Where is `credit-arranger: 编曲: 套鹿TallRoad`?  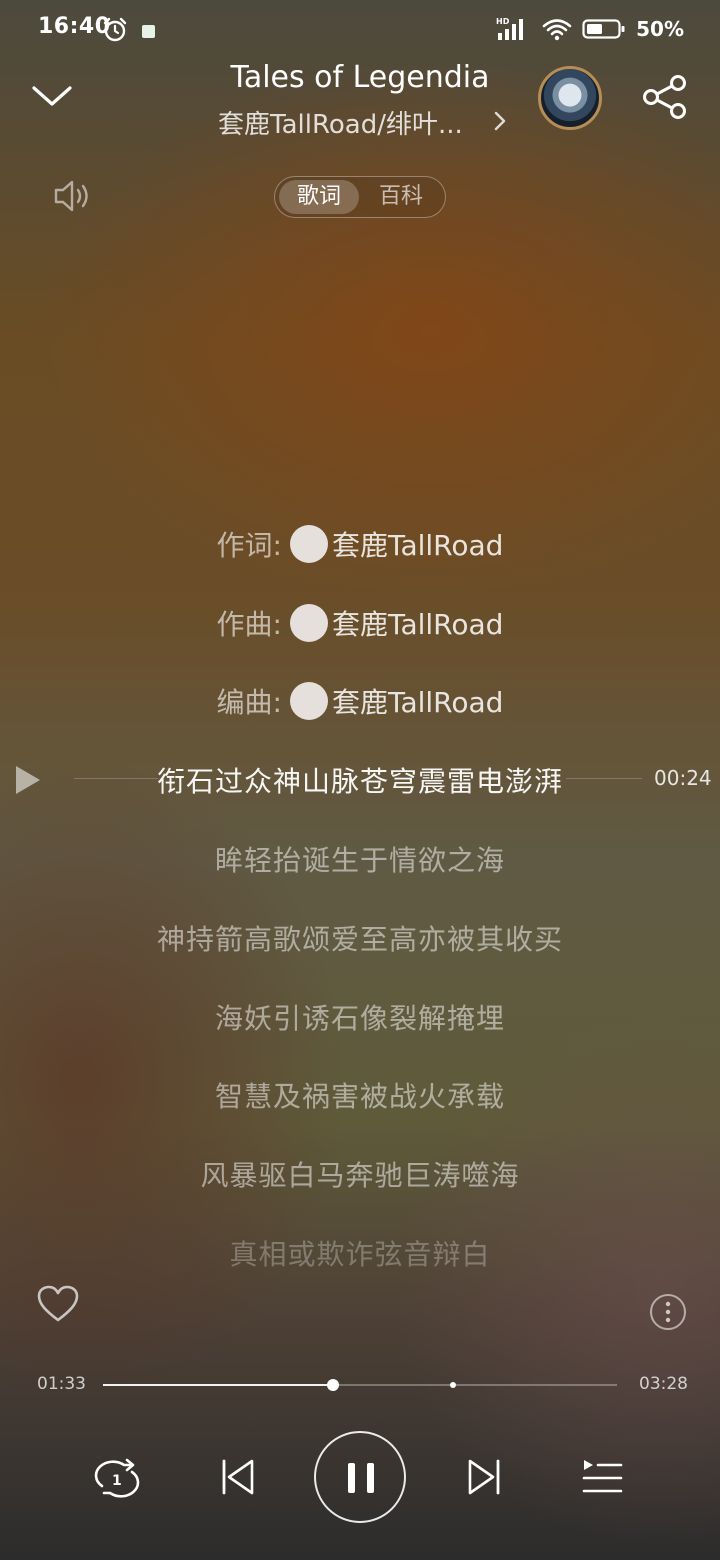 credit-arranger: 编曲: 套鹿TallRoad is located at coordinates (360, 702).